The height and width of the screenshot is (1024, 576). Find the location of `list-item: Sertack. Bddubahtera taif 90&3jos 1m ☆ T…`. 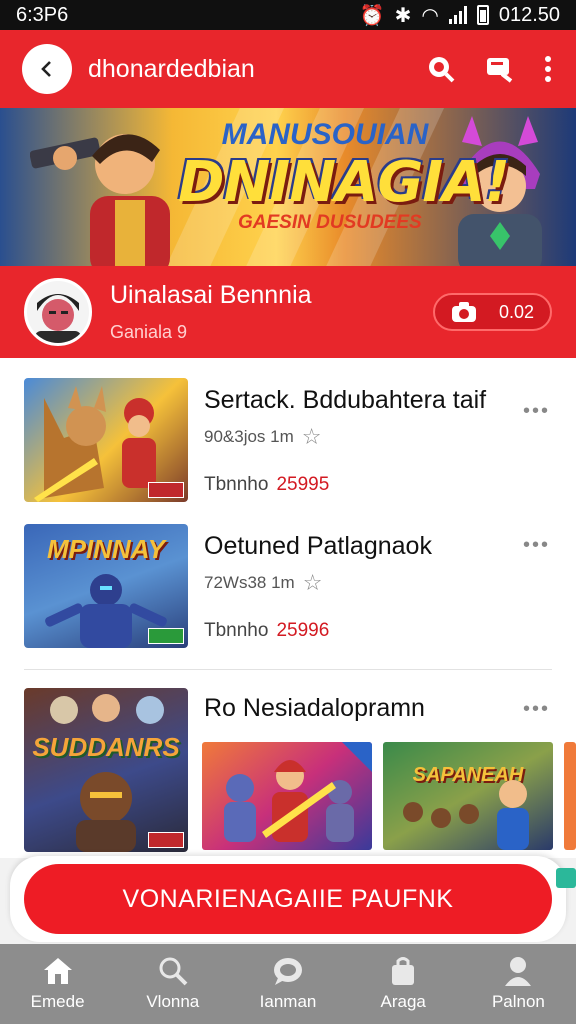

list-item: Sertack. Bddubahtera taif 90&3jos 1m ☆ T… is located at coordinates (288, 443).